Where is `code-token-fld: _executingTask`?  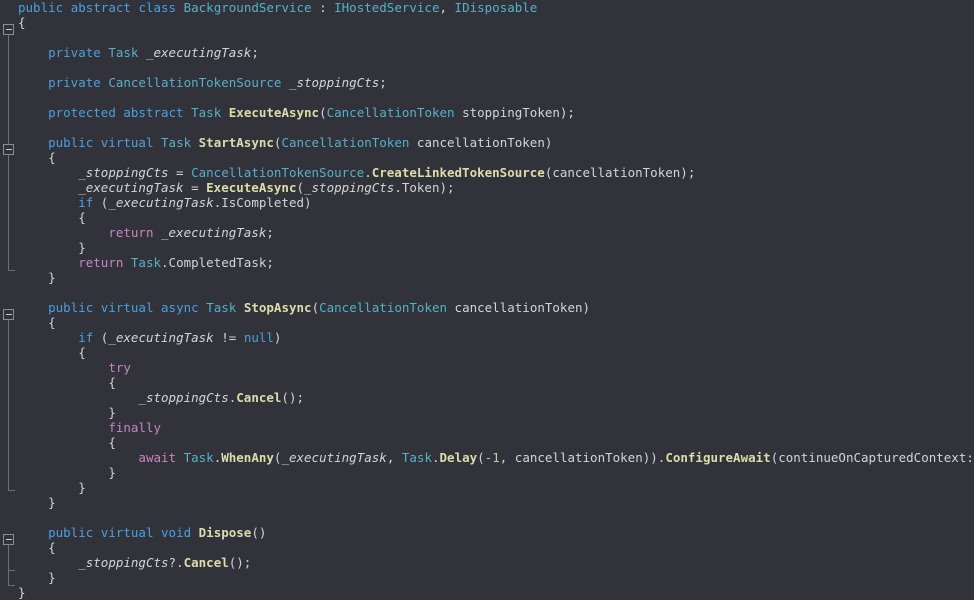
code-token-fld: _executingTask is located at coordinates (214, 232).